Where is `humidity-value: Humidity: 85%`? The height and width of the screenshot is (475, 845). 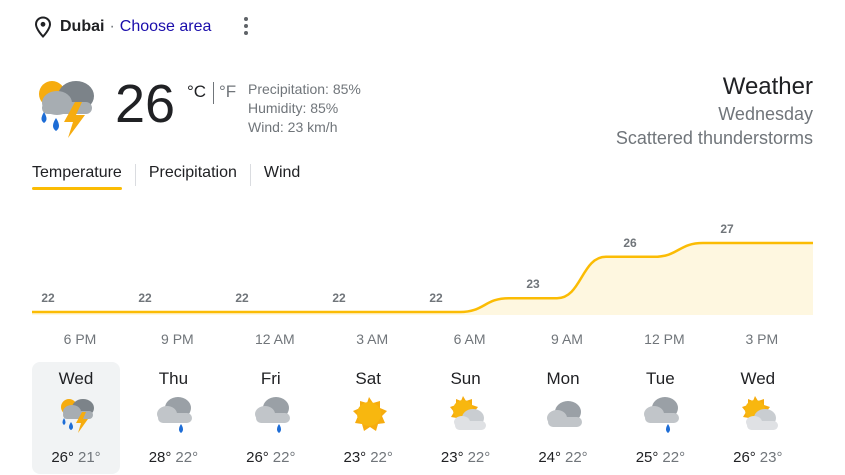
humidity-value: Humidity: 85% is located at coordinates (293, 108).